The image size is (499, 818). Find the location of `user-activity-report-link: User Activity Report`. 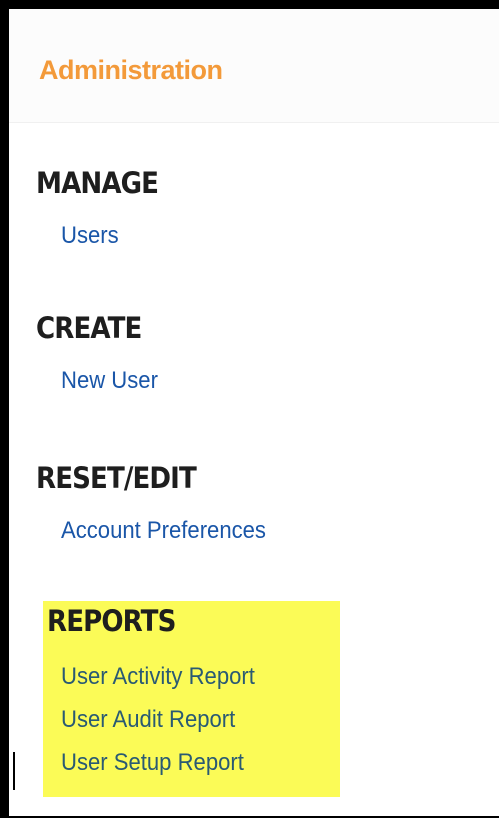

user-activity-report-link: User Activity Report is located at coordinates (158, 677).